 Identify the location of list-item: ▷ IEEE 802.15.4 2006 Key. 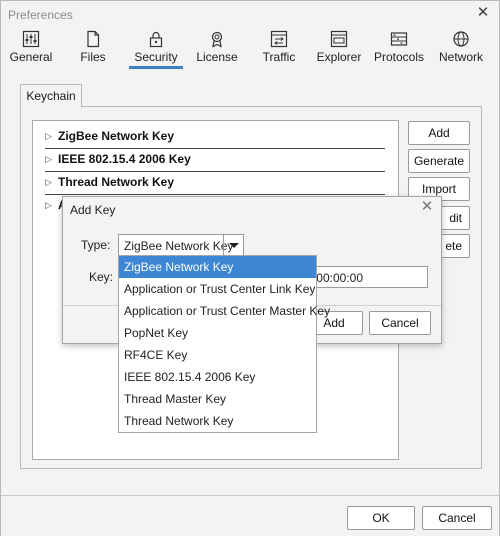
(215, 161).